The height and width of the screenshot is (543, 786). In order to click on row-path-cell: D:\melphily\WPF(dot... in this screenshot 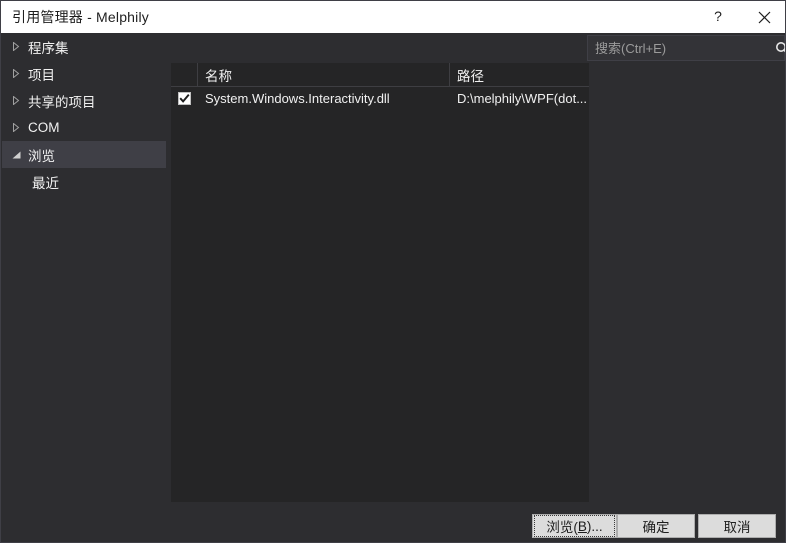, I will do `click(522, 98)`.